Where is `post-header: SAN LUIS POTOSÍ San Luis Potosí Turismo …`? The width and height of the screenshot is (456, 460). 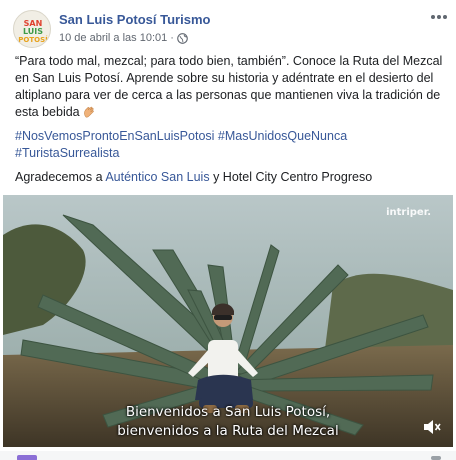 post-header: SAN LUIS POTOSÍ San Luis Potosí Turismo … is located at coordinates (231, 30).